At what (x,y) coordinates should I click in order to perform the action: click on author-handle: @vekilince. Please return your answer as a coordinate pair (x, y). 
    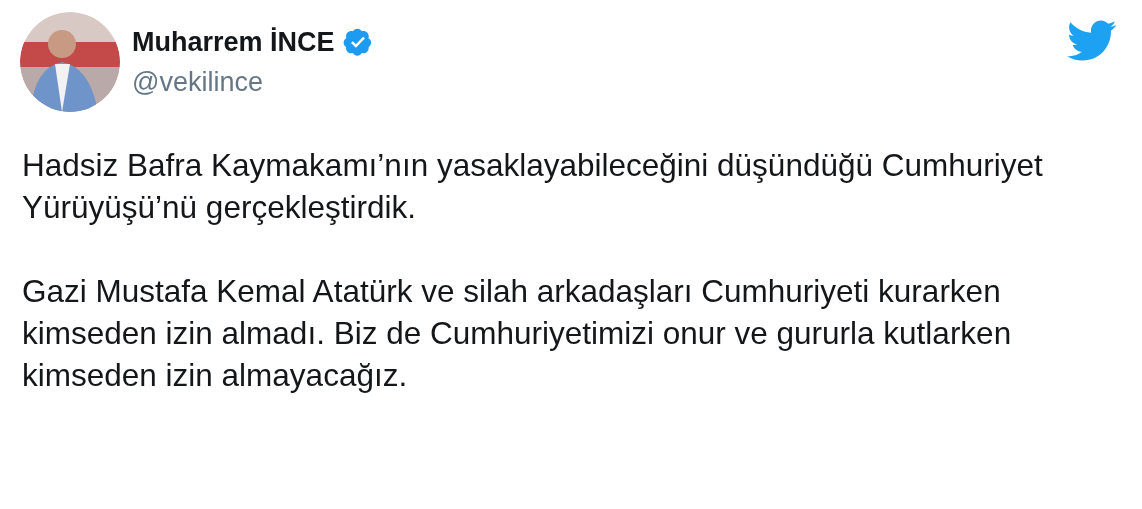
    Looking at the image, I should click on (252, 82).